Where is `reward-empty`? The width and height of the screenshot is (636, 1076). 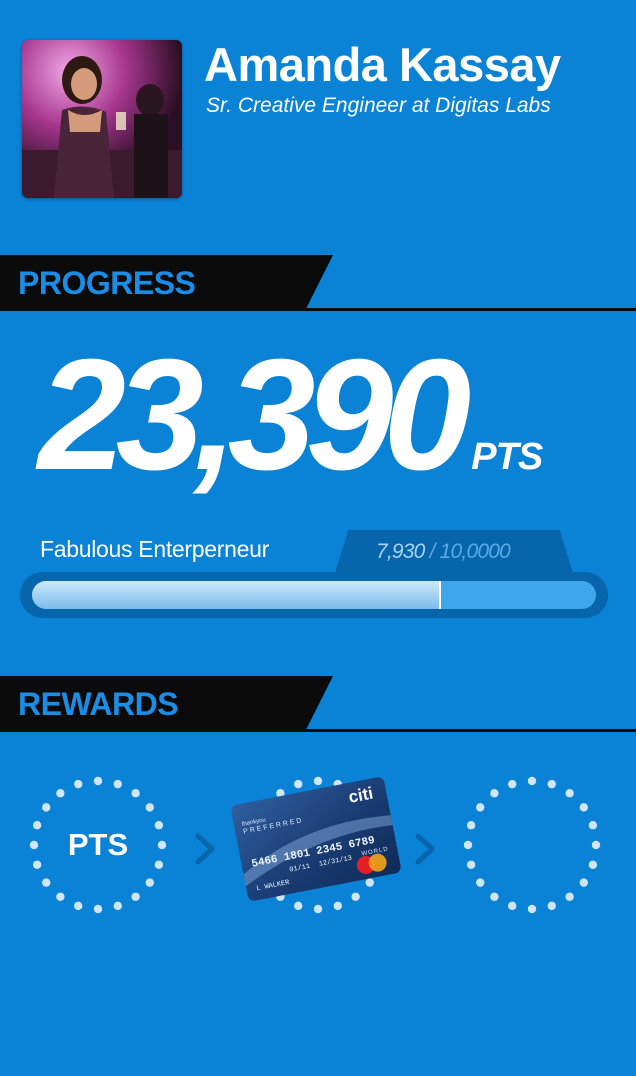
reward-empty is located at coordinates (532, 845).